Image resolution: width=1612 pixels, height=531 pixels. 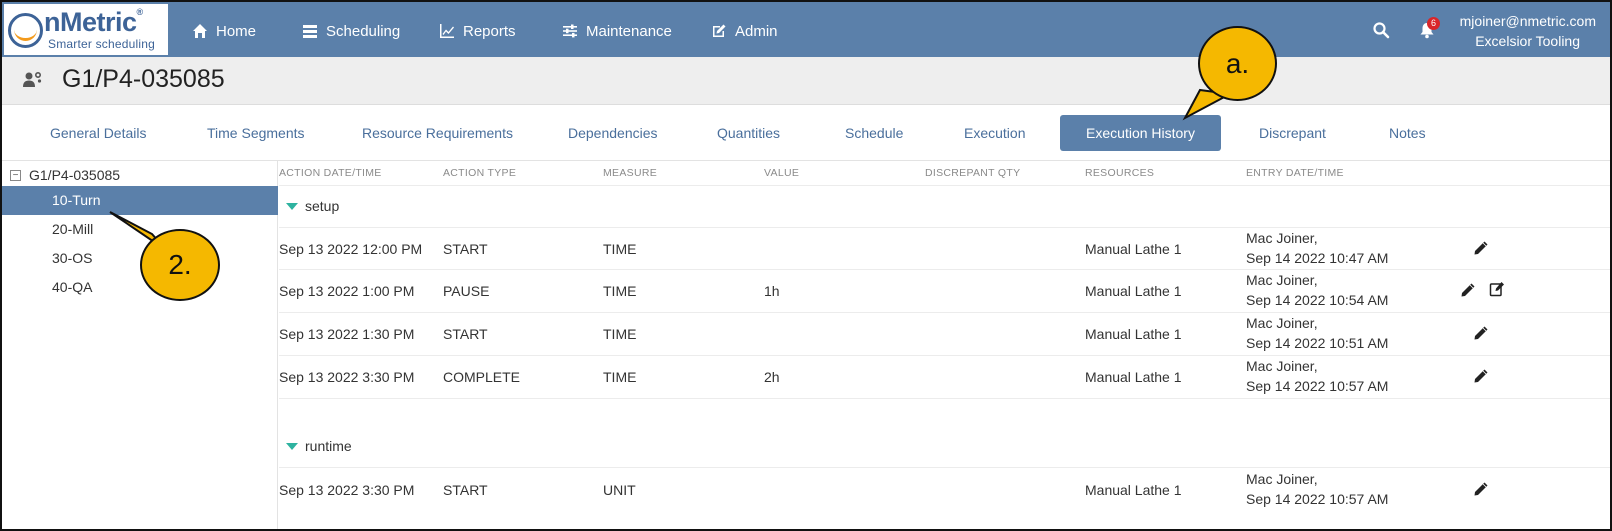 I want to click on cell-action-datetime: Sep 13 2022 12:00 PM, so click(x=351, y=249).